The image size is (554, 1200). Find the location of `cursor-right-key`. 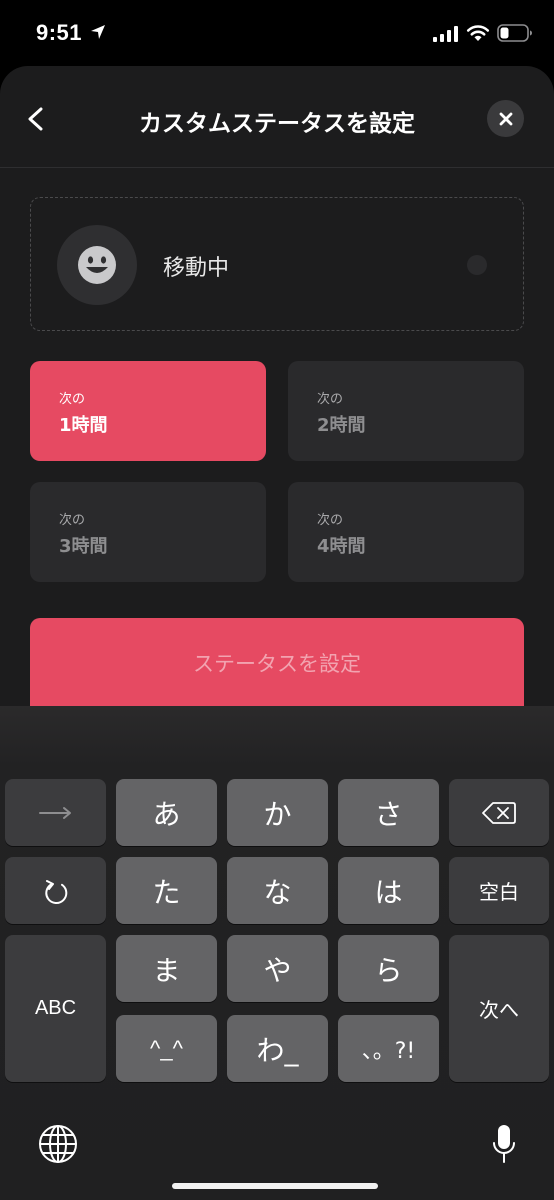

cursor-right-key is located at coordinates (55, 812).